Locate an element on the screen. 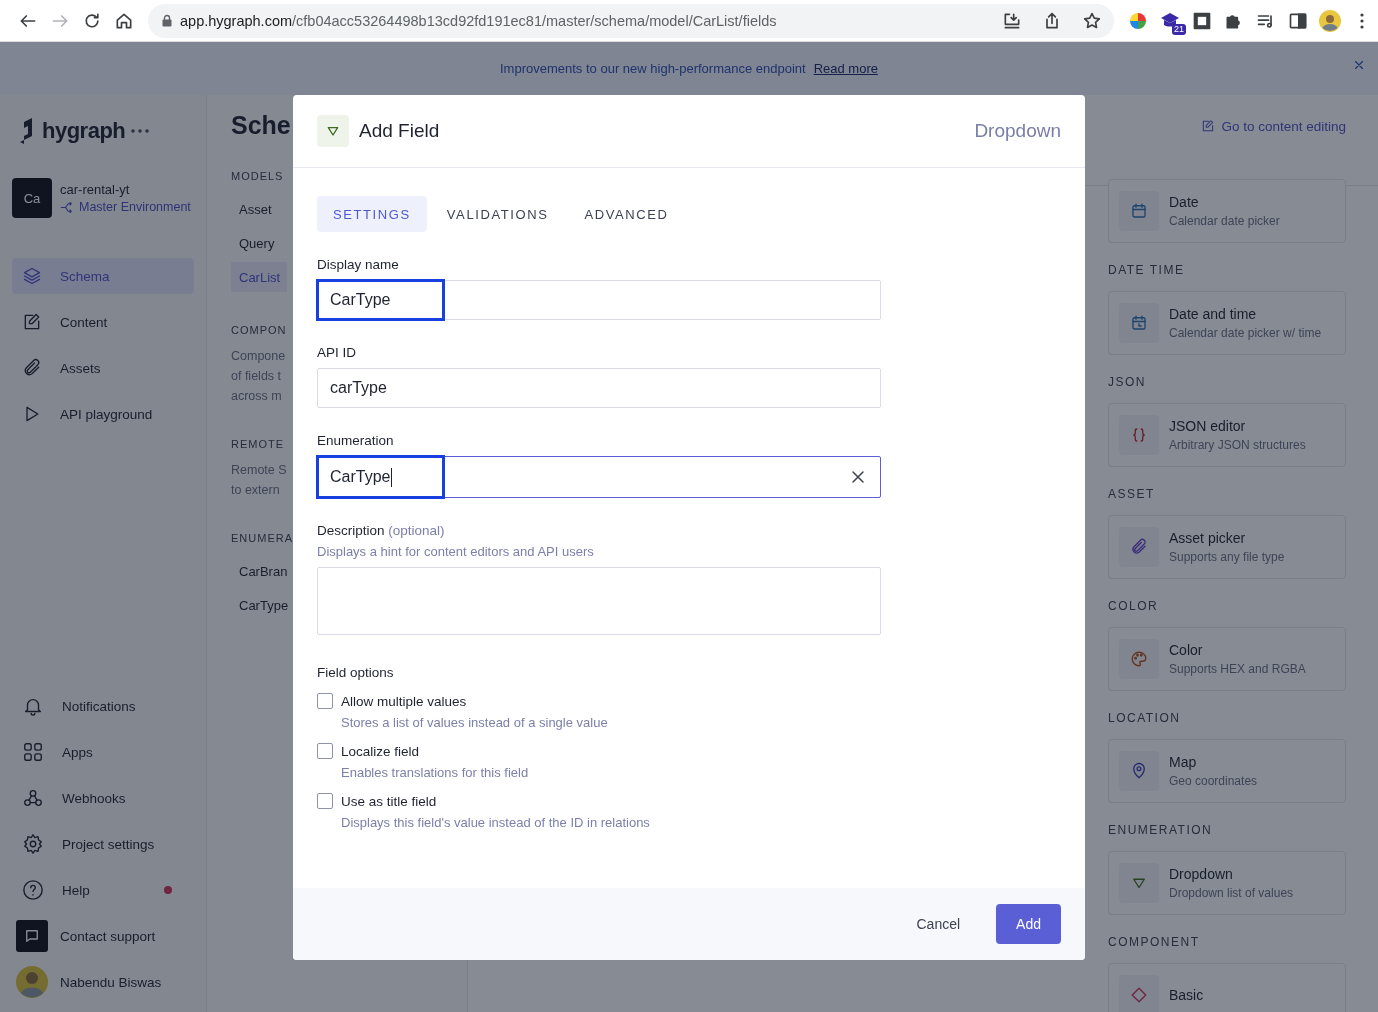 The height and width of the screenshot is (1012, 1378). field-label: API ID is located at coordinates (337, 352).